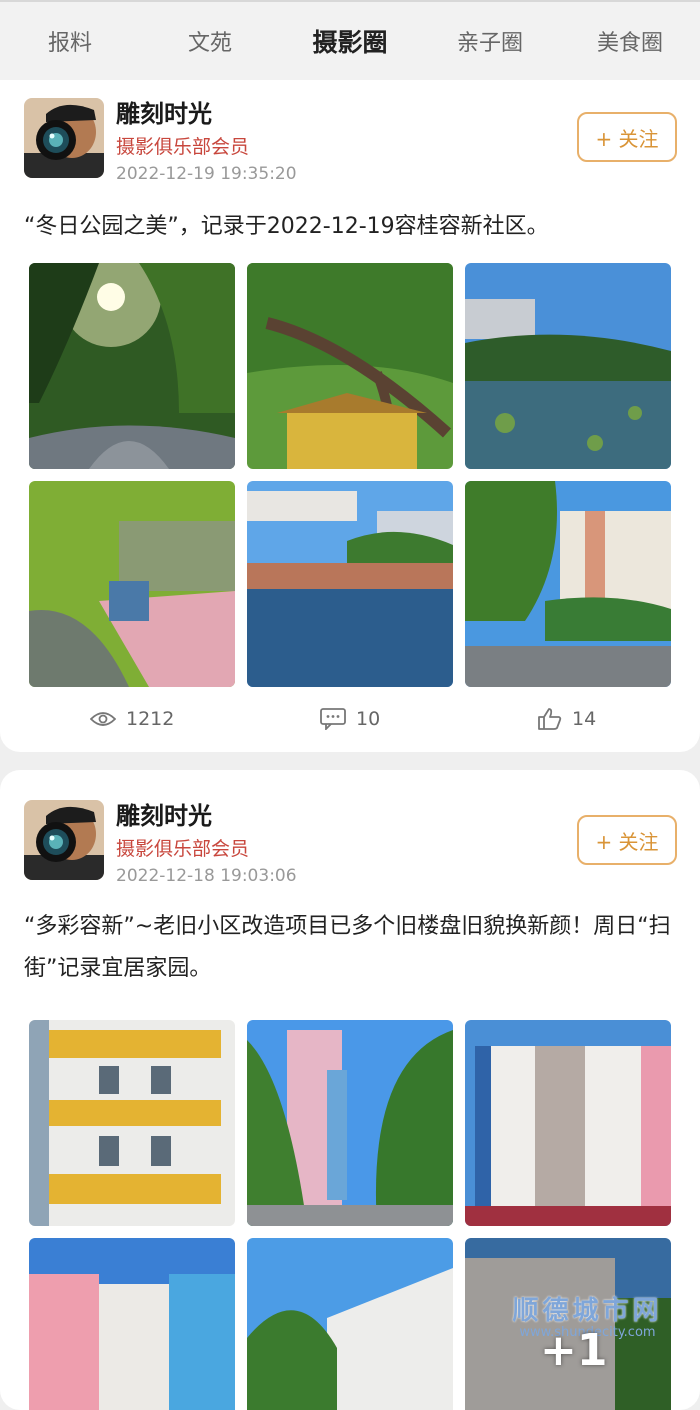  What do you see at coordinates (490, 41) in the screenshot?
I see `tab-parenting: 亲子圈` at bounding box center [490, 41].